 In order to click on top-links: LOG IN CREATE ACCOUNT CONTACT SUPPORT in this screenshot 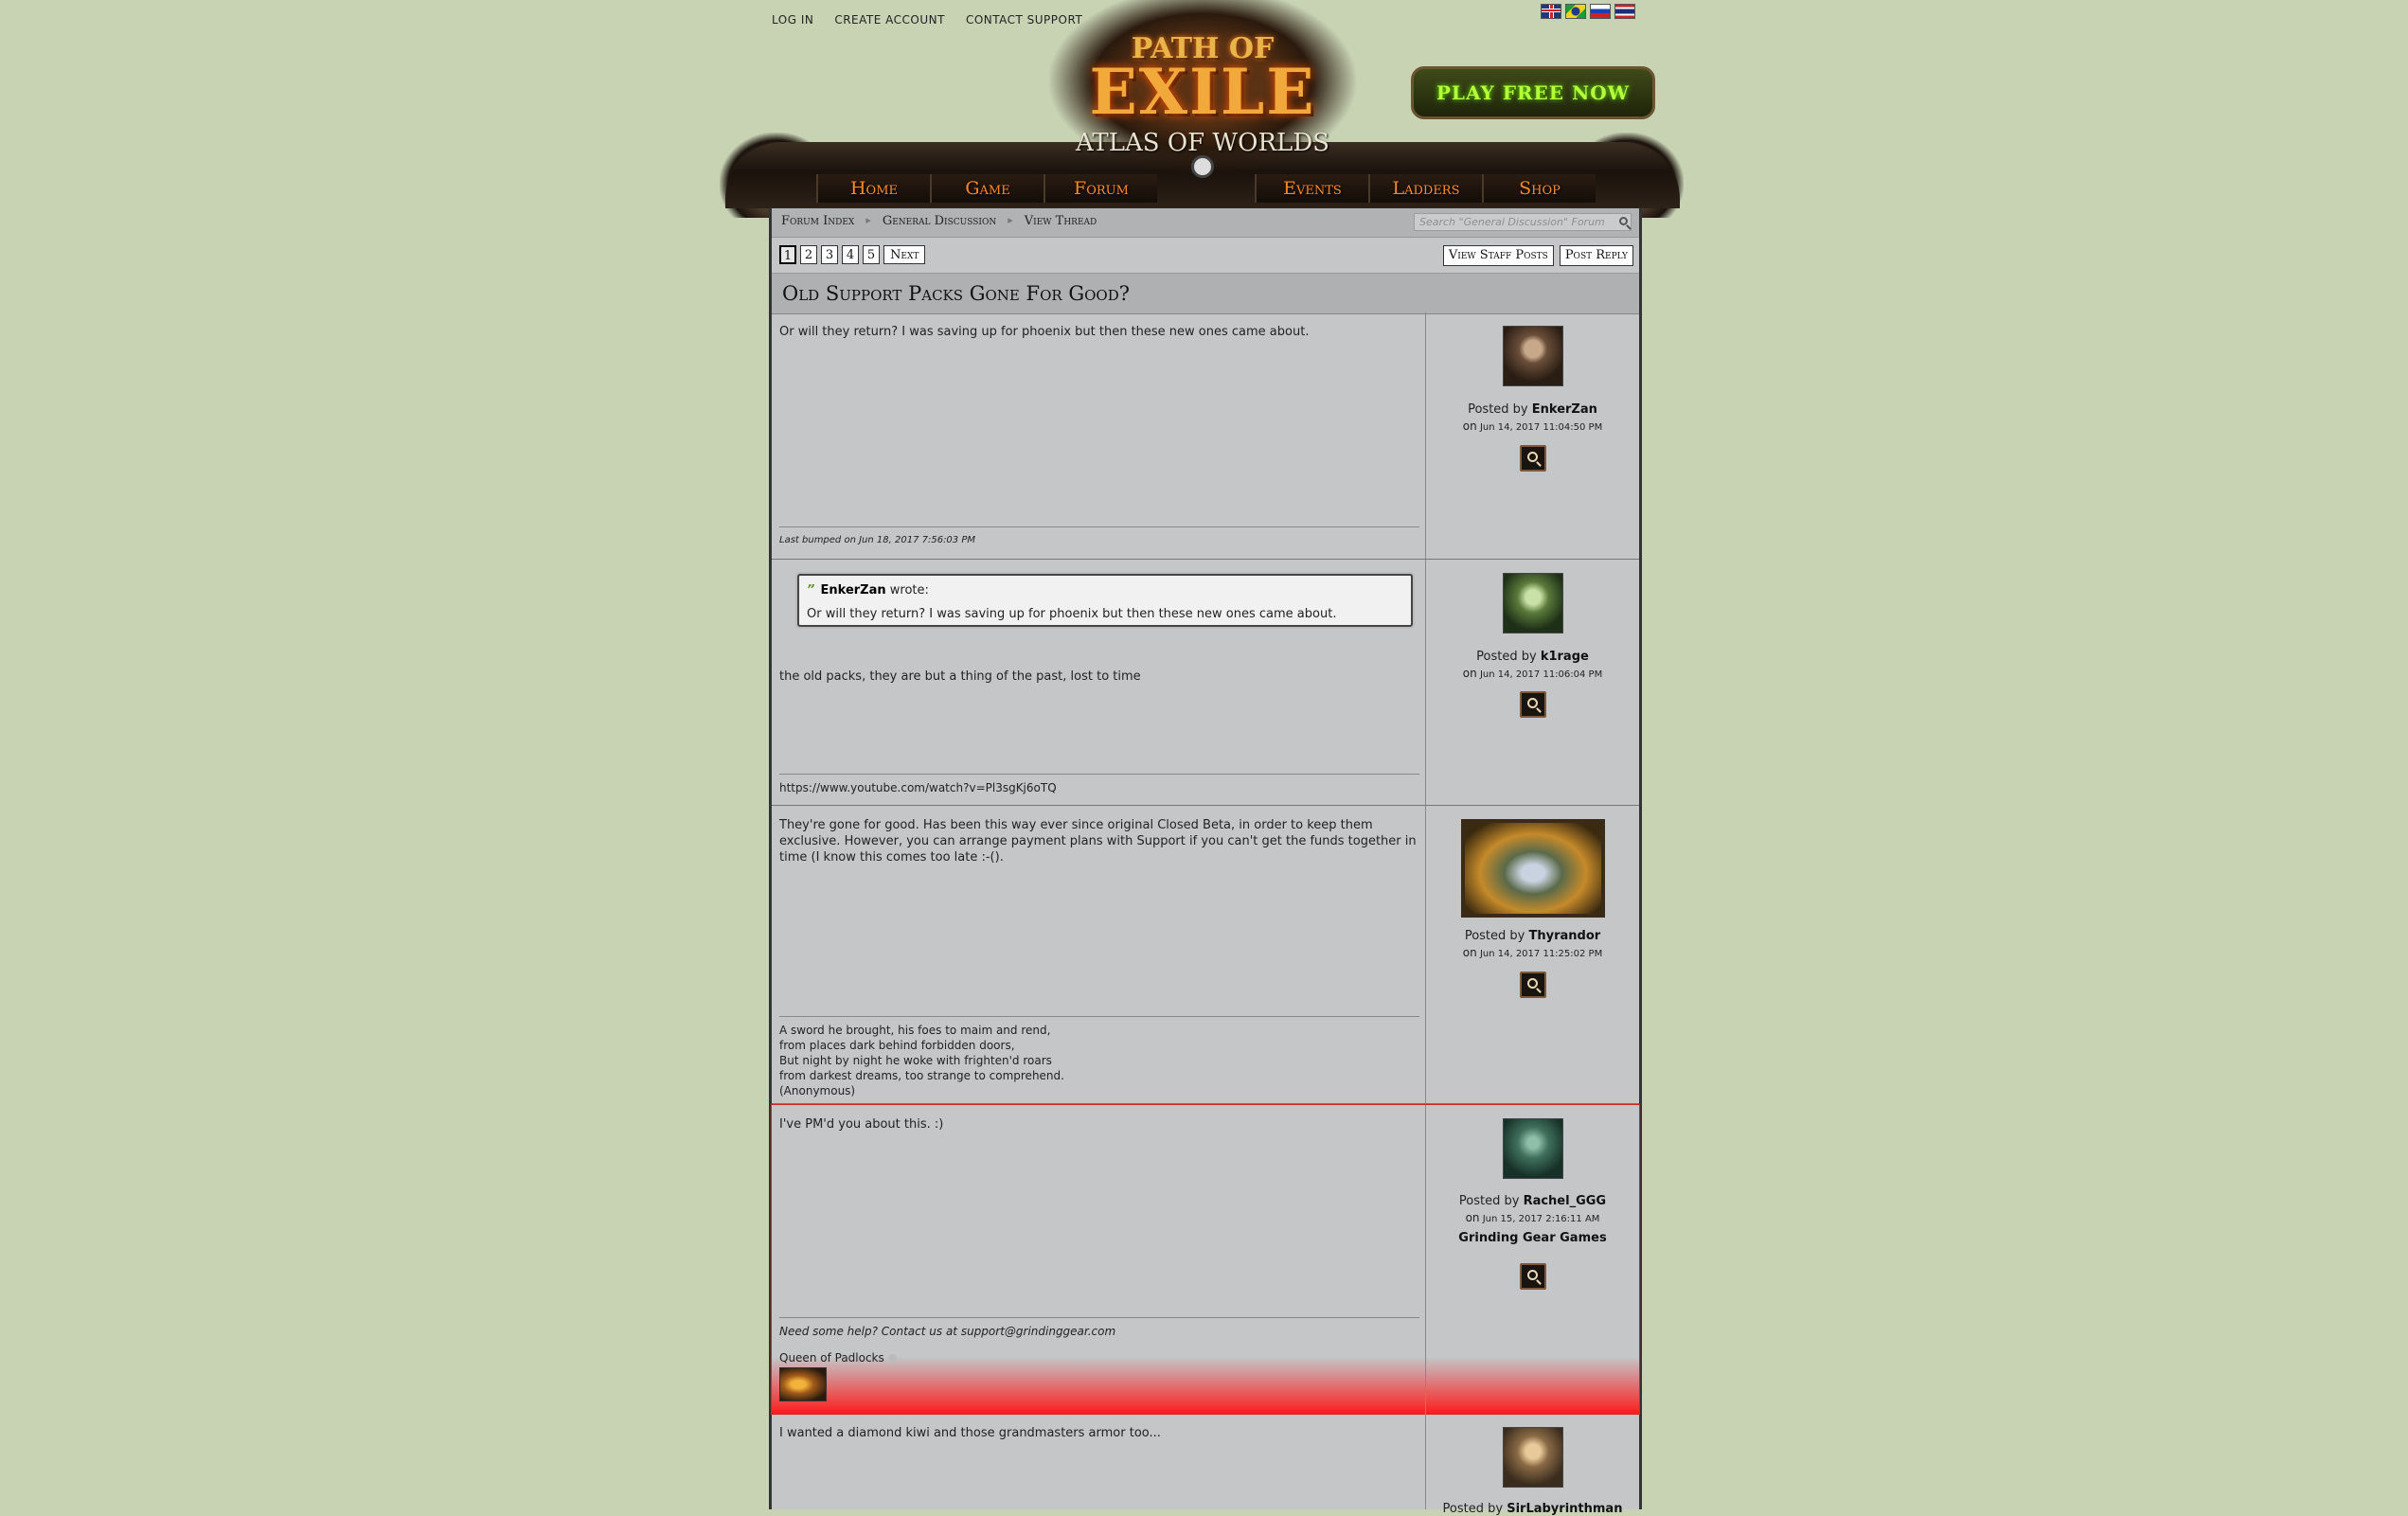, I will do `click(927, 20)`.